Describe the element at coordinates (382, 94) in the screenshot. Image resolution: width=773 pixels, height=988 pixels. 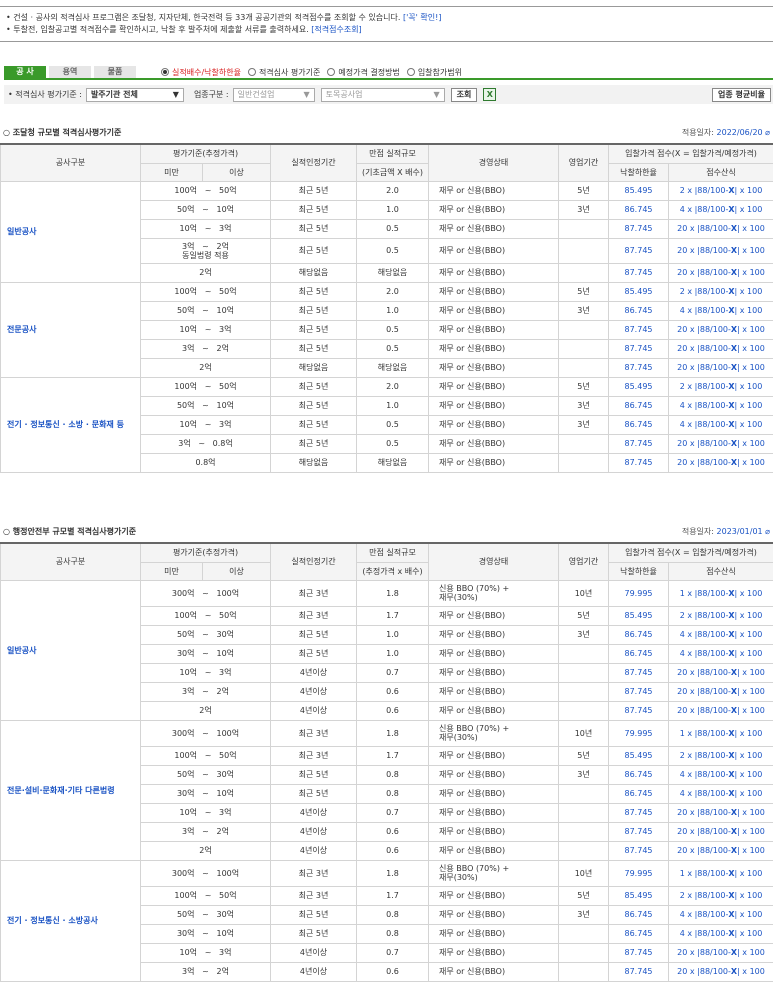
I see `subindustry-select: 토목공사업 ▼` at that location.